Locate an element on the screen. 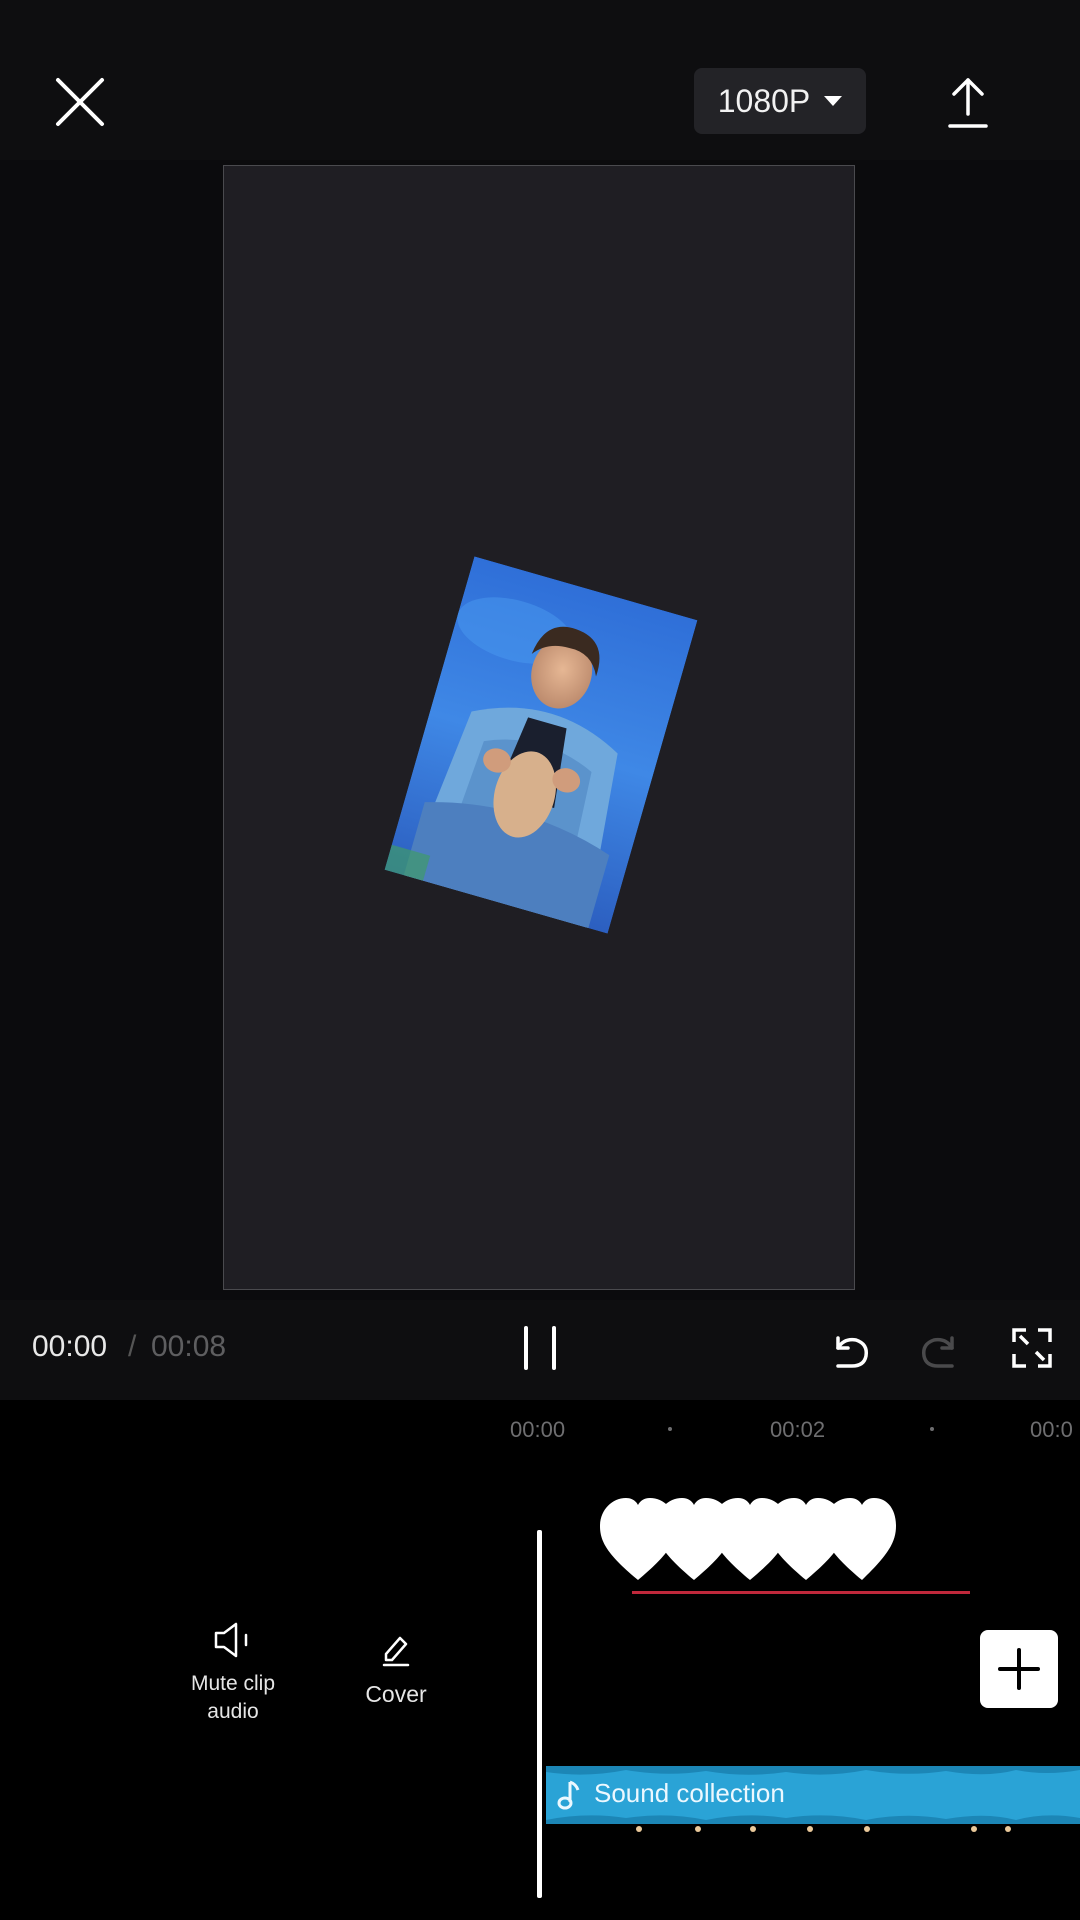  speaker-icon is located at coordinates (231, 1640).